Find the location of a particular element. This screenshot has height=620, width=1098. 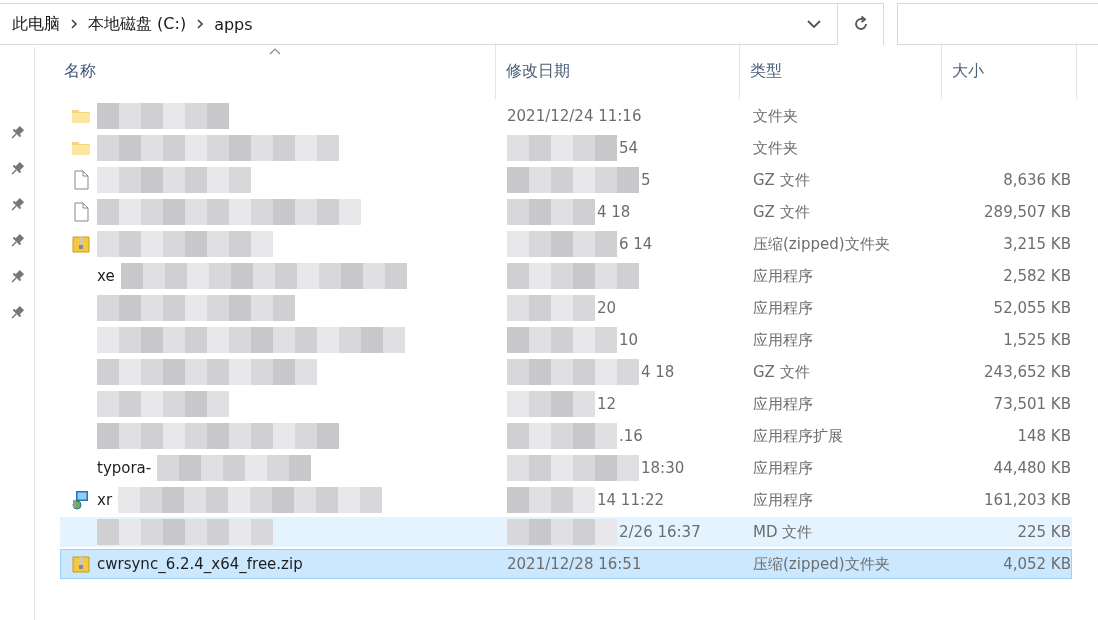

file-size: 243,652 KB is located at coordinates (1027, 372).